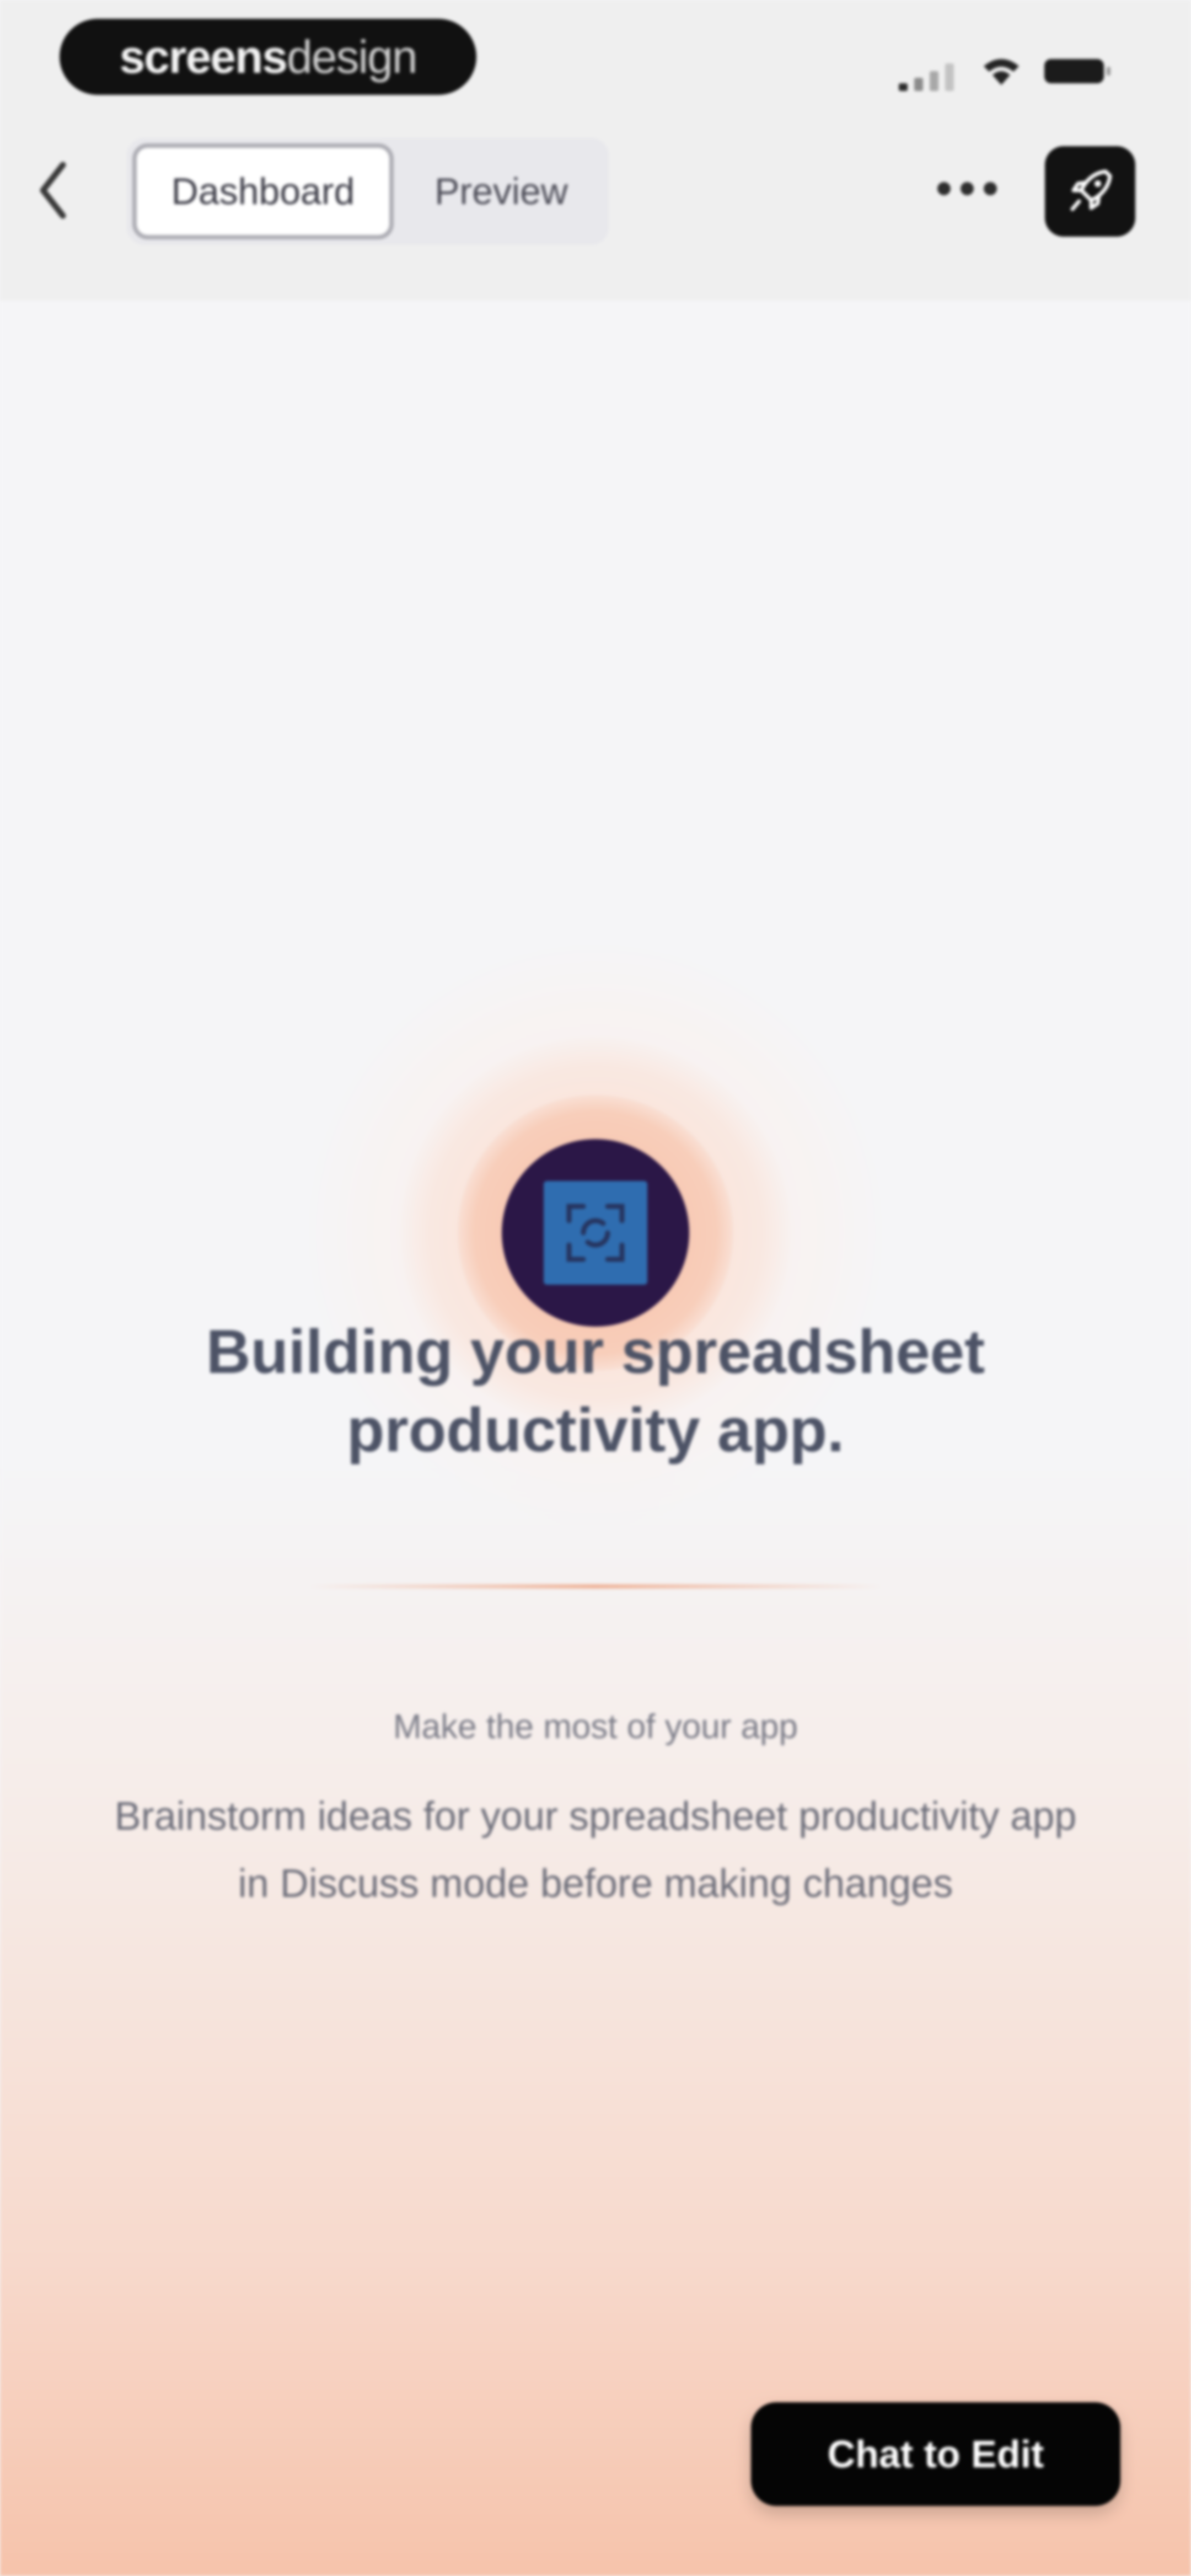 The height and width of the screenshot is (2576, 1191). I want to click on battery-icon, so click(1077, 71).